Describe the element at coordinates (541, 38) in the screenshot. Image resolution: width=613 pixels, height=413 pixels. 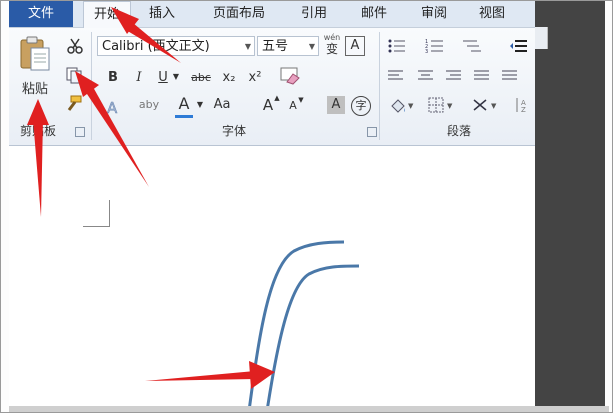
I see `ribbon-edge-peek` at that location.